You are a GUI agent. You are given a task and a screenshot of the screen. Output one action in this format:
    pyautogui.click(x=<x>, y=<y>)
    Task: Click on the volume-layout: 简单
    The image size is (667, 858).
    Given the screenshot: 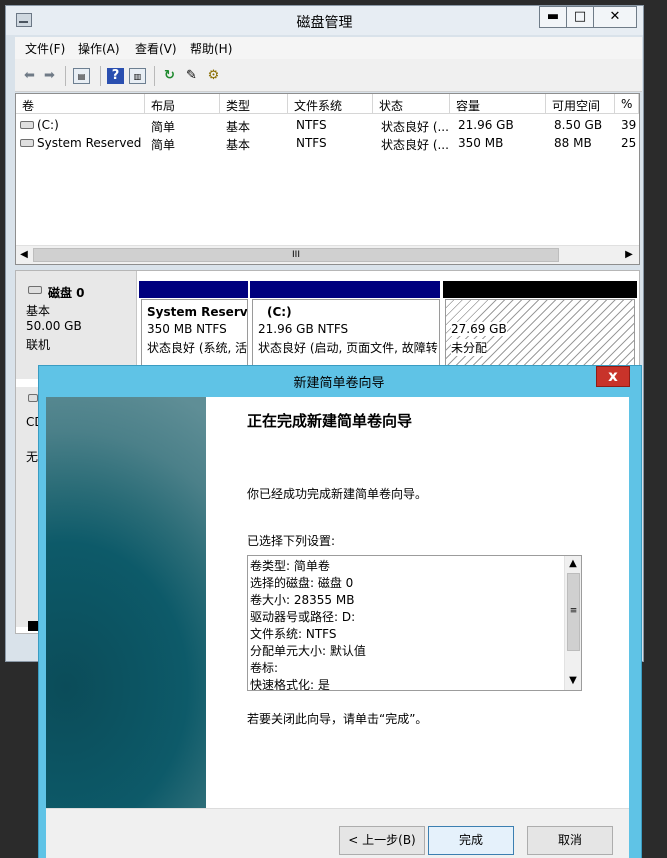 What is the action you would take?
    pyautogui.click(x=163, y=127)
    